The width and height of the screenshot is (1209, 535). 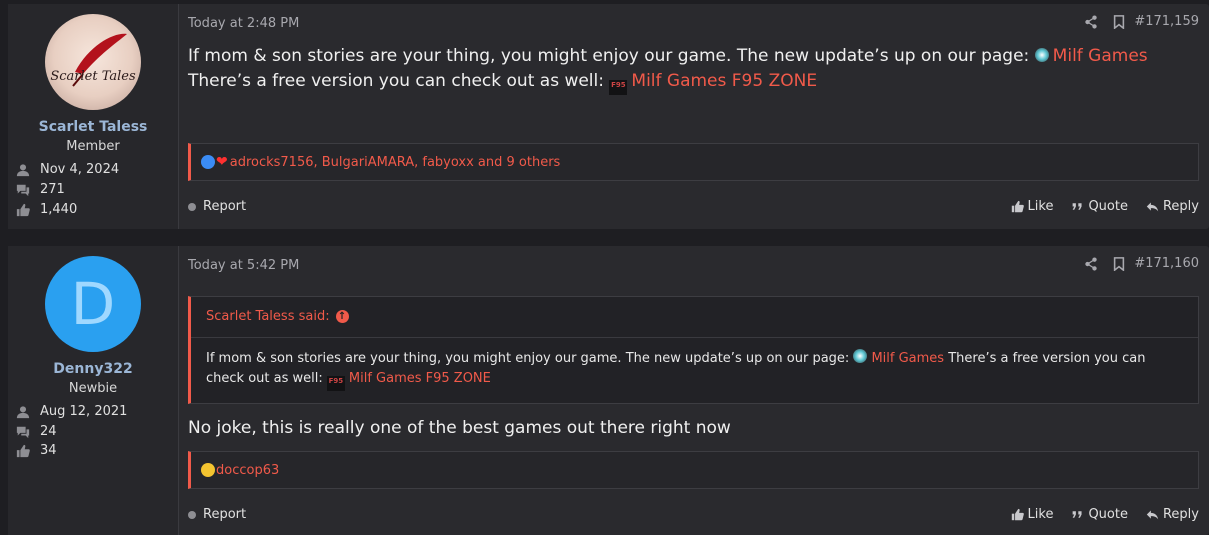 I want to click on reactions-bar: doccop63, so click(x=693, y=470).